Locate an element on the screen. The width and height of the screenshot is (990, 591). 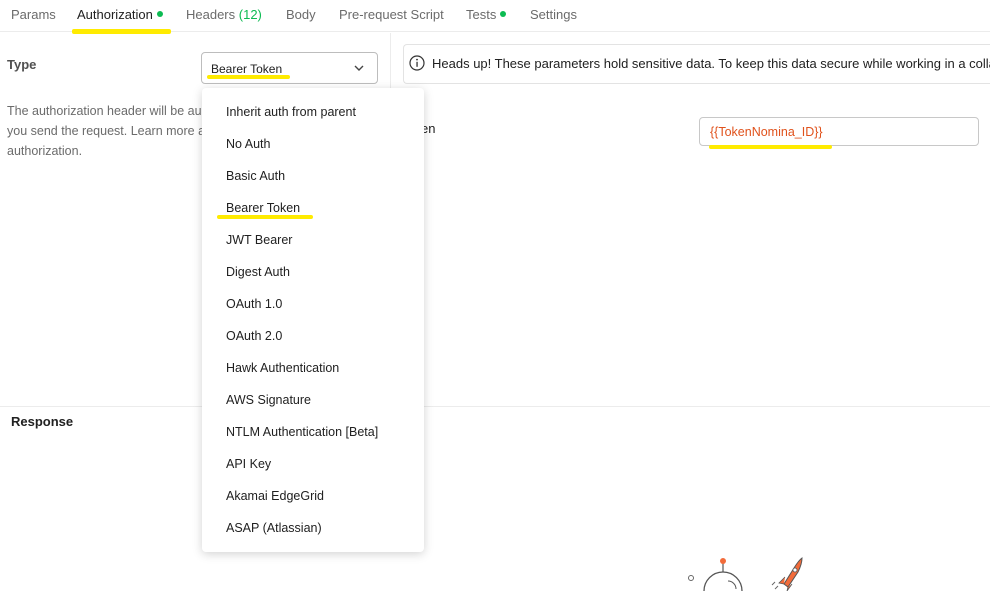
tab-pre-request-script-label: Pre-request Script is located at coordinates (391, 14).